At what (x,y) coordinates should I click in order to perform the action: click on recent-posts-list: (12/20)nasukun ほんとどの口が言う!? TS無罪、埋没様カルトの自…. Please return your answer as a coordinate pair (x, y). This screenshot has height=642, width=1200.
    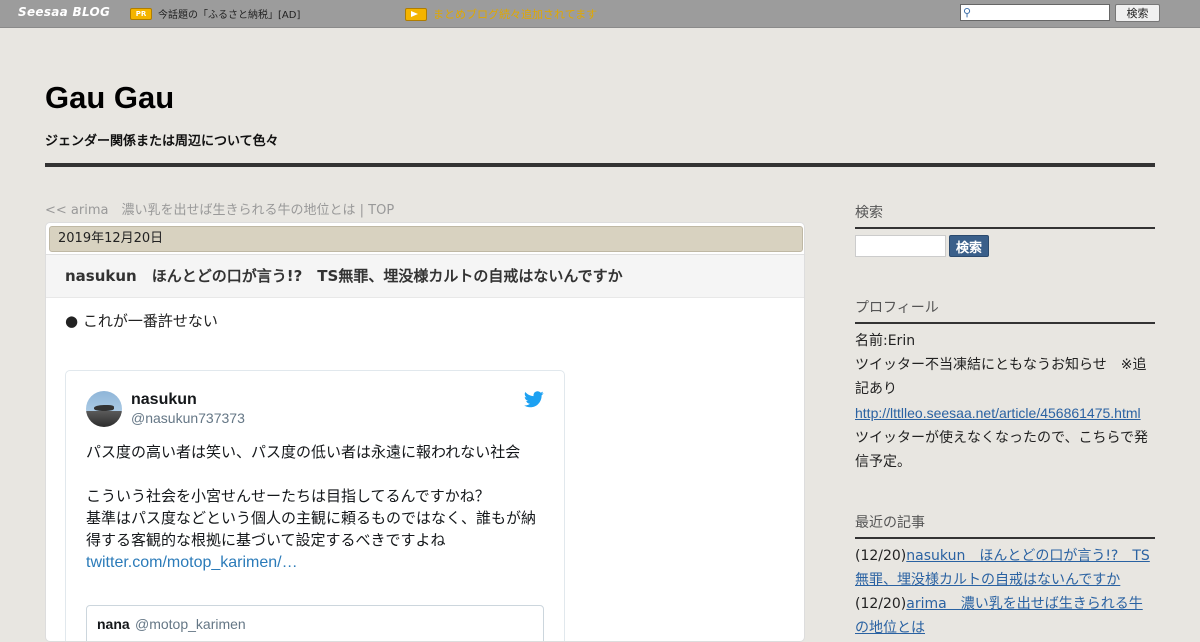
    Looking at the image, I should click on (1005, 592).